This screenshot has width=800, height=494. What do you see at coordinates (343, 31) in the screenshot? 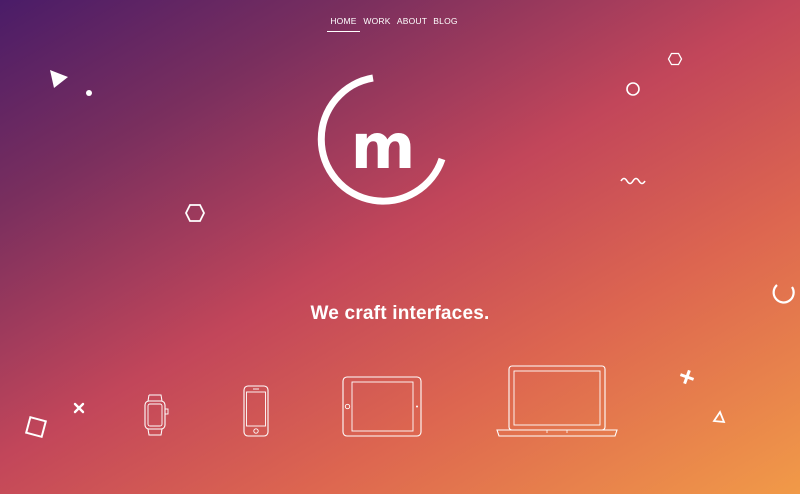
I see `nav-active-indicator` at bounding box center [343, 31].